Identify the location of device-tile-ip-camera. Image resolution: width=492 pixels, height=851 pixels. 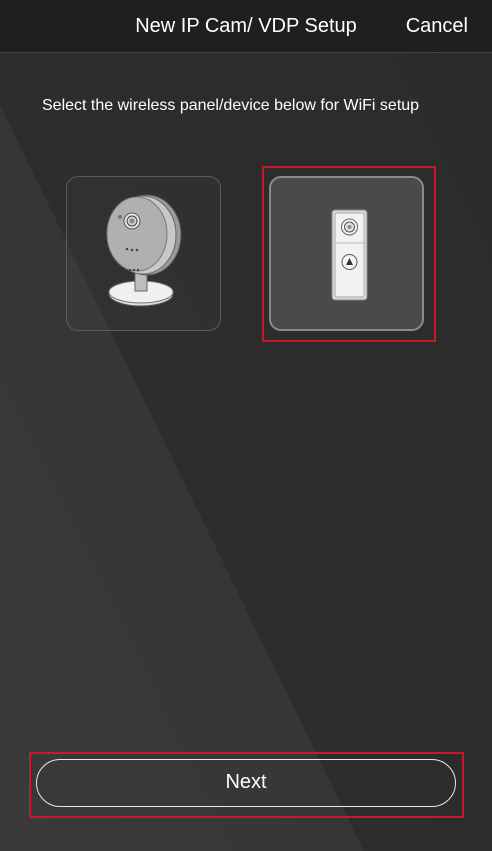
(143, 253).